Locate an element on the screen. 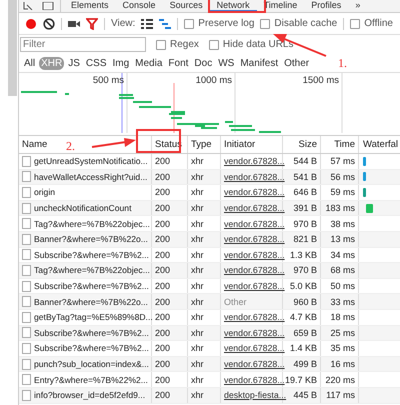 This screenshot has height=405, width=400. type-filter: Doc is located at coordinates (203, 63).